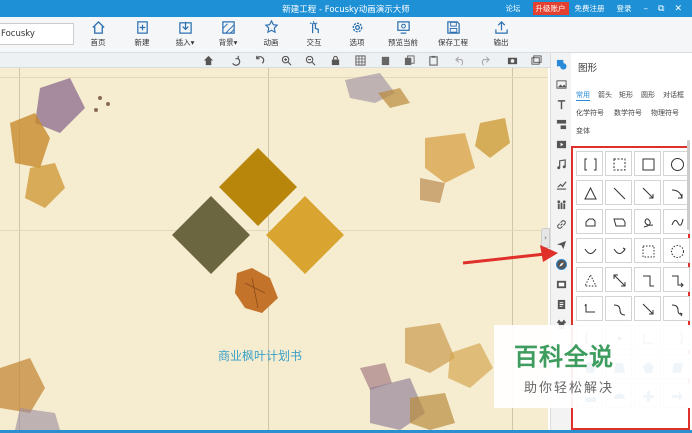  Describe the element at coordinates (624, 8) in the screenshot. I see `login-link: 登录` at that location.